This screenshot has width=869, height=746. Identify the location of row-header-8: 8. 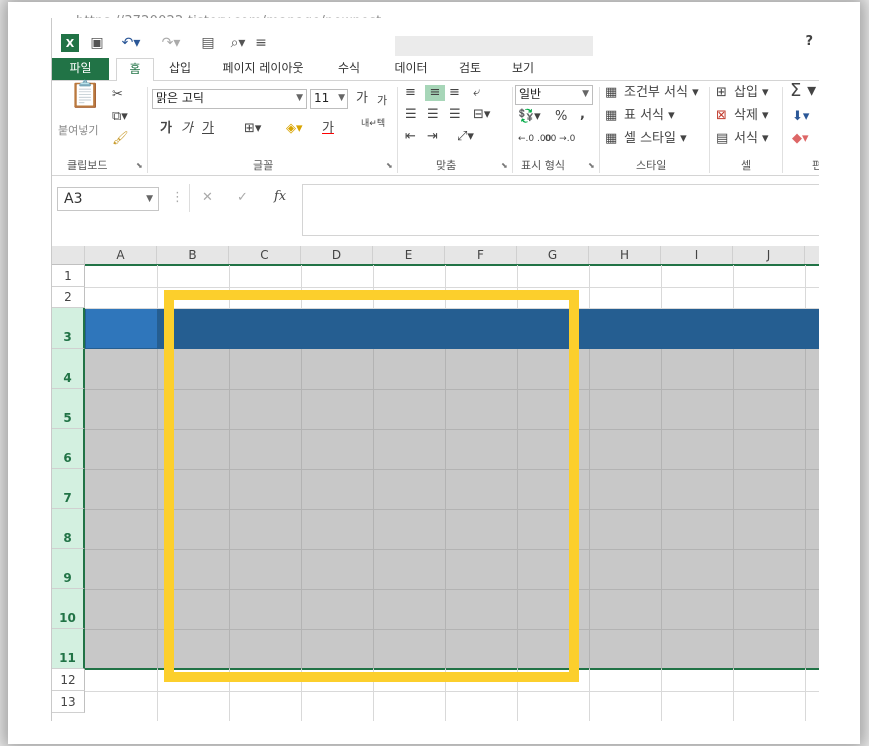
(68, 529).